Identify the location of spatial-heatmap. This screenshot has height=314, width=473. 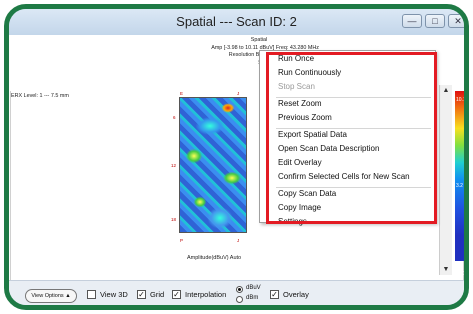
(213, 165).